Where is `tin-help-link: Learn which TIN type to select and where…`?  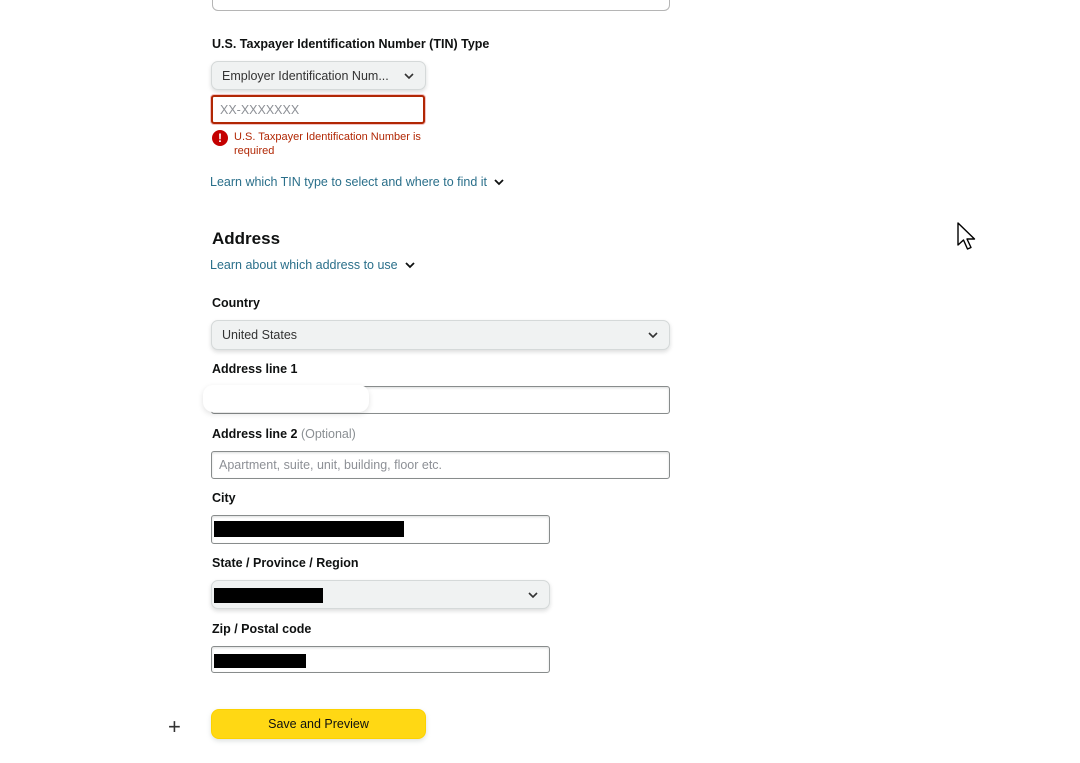
tin-help-link: Learn which TIN type to select and where… is located at coordinates (357, 182).